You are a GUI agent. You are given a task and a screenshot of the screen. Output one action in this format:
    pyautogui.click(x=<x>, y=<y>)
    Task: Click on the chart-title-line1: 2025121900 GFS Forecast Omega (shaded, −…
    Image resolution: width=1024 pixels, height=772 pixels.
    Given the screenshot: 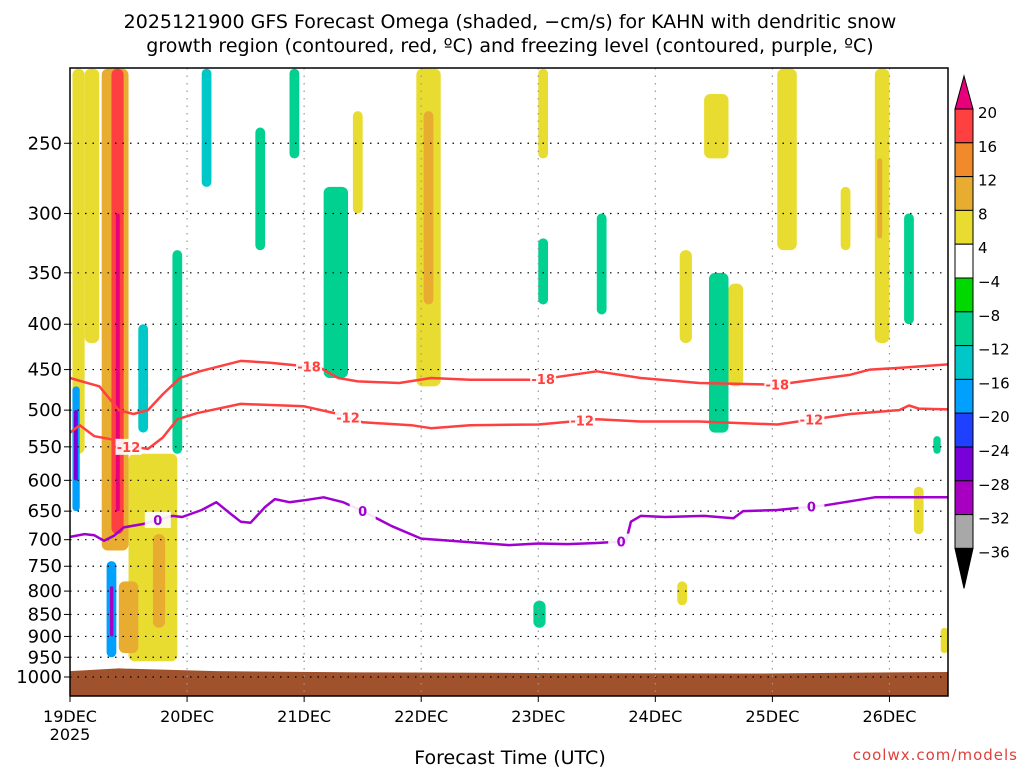 What is the action you would take?
    pyautogui.click(x=510, y=22)
    